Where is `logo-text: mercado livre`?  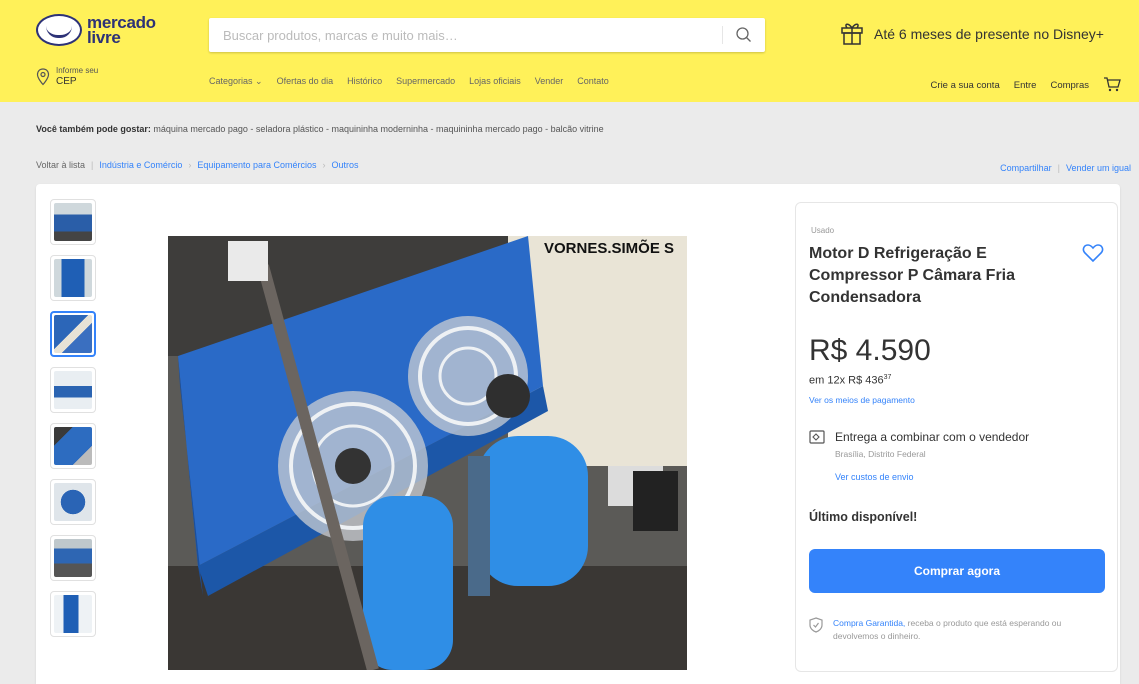
logo-text: mercado livre is located at coordinates (121, 30).